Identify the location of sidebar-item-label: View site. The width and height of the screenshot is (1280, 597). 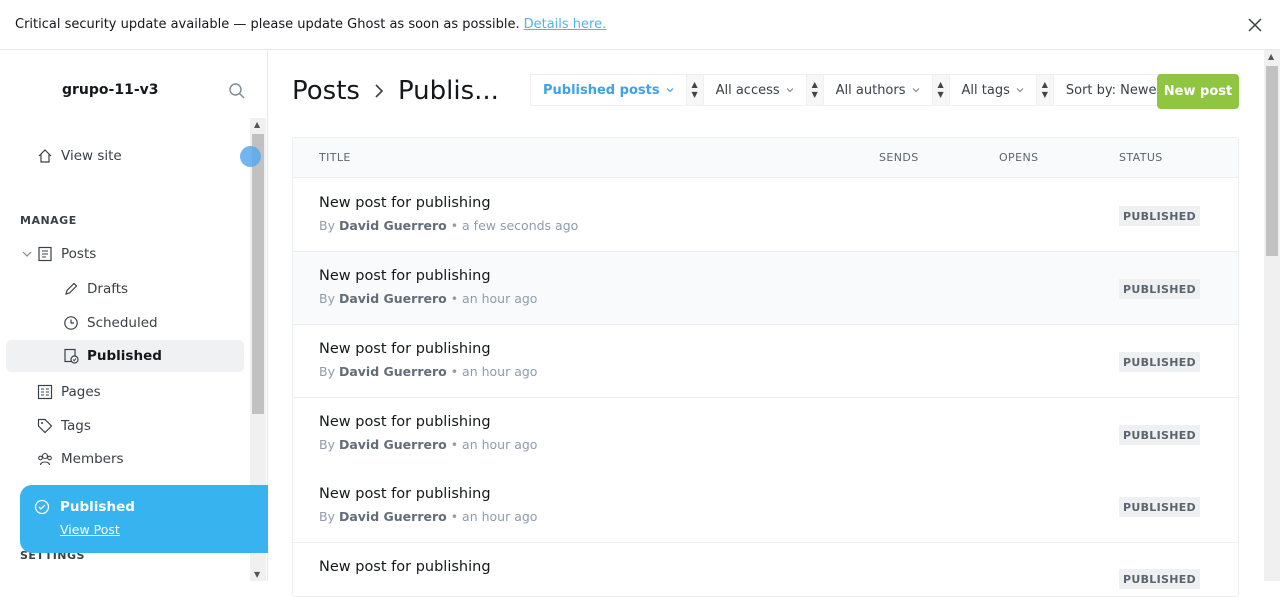
(91, 156).